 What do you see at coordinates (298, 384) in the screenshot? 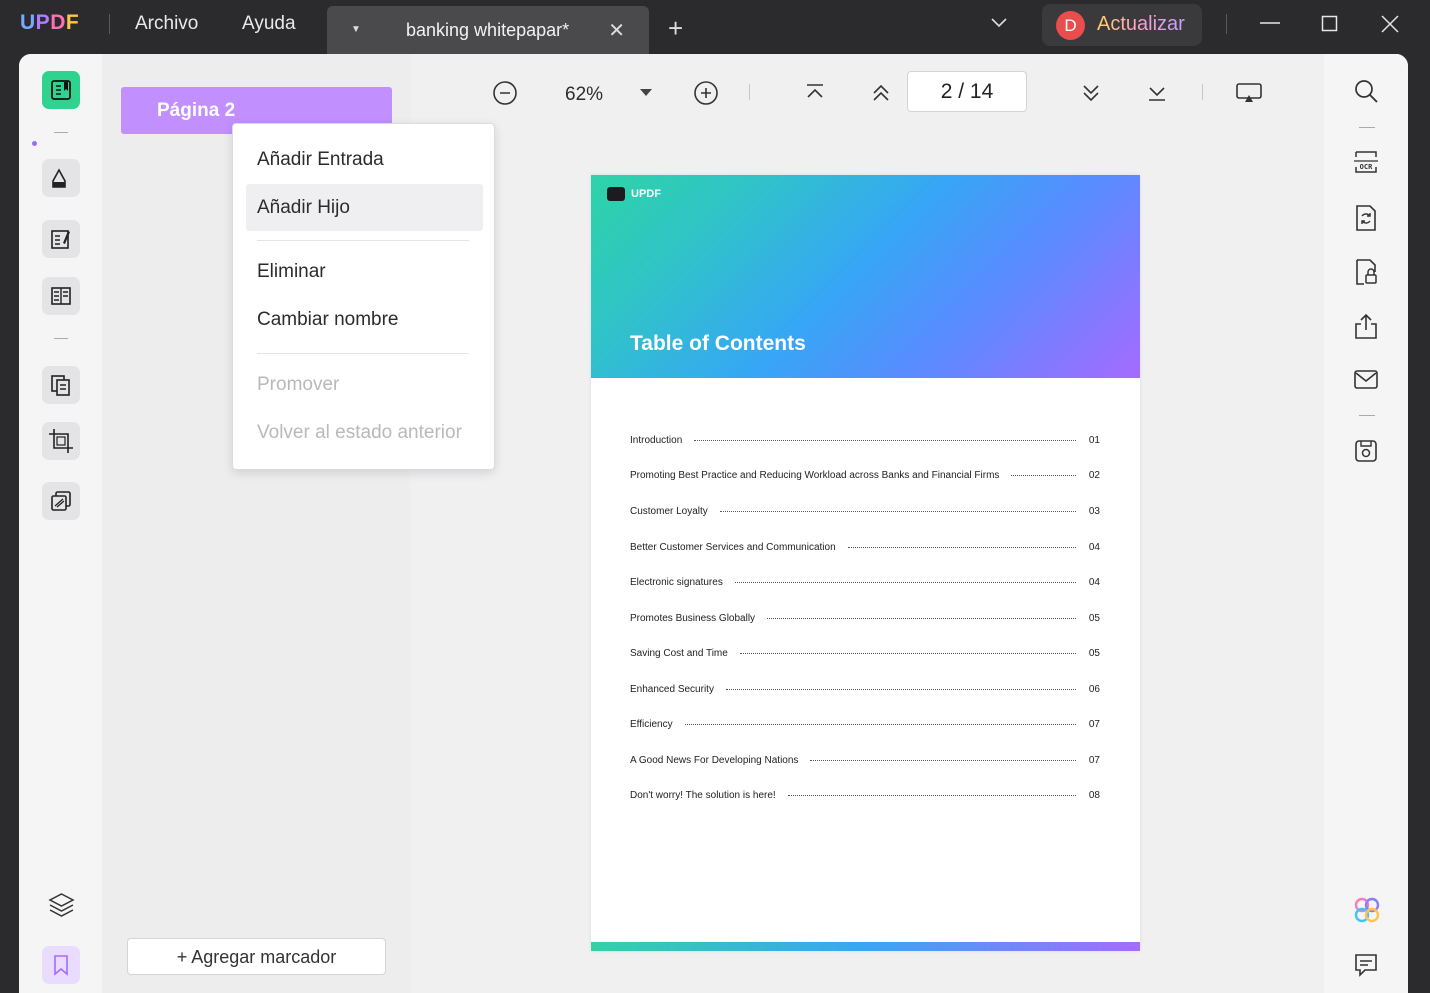
I see `menu-item-promote: Promover` at bounding box center [298, 384].